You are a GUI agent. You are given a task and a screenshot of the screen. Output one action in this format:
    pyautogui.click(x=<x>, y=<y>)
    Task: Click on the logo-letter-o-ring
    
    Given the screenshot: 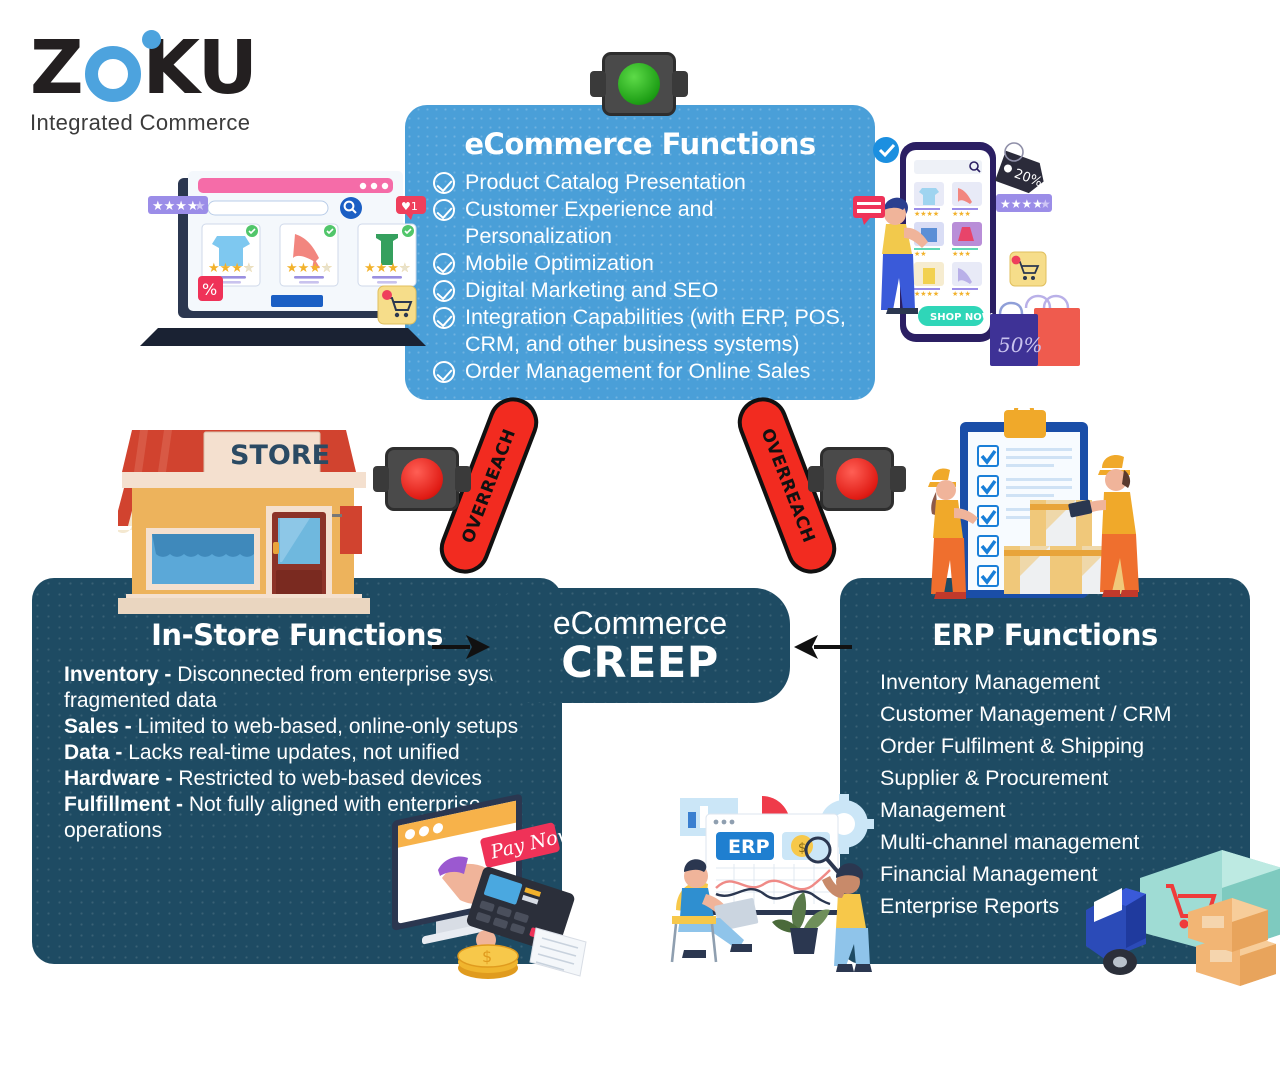 What is the action you would take?
    pyautogui.click(x=112, y=74)
    